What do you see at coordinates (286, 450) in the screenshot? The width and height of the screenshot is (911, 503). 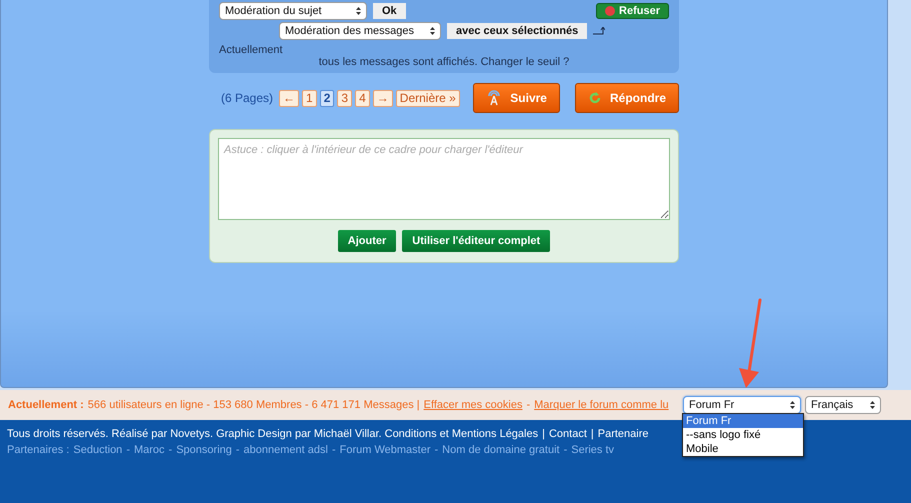 I see `partner-link: abonnement adsl` at bounding box center [286, 450].